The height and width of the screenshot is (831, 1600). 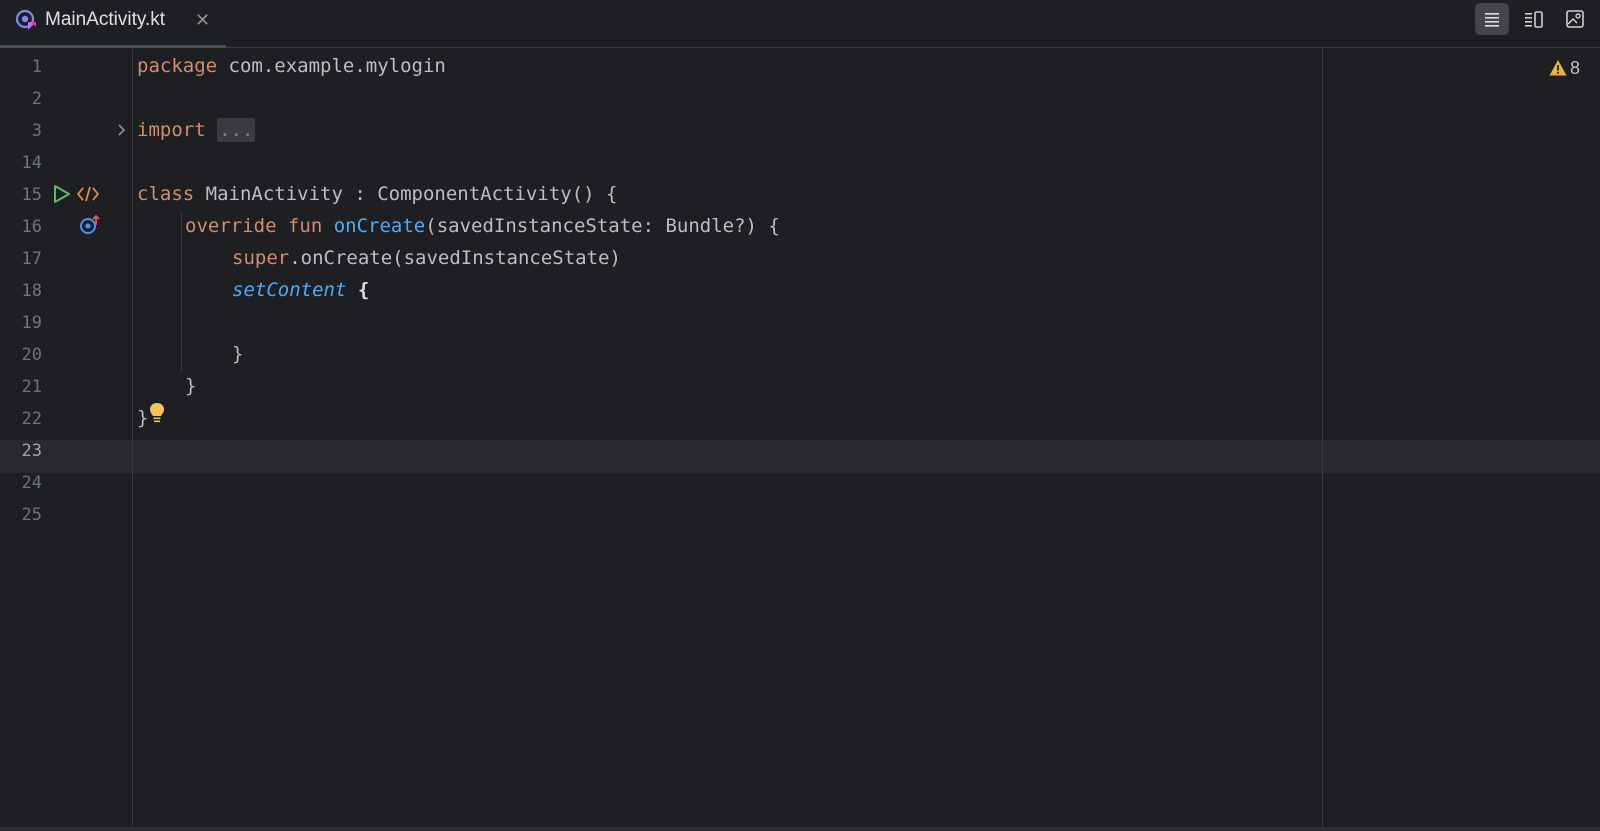 I want to click on tab-main-activity: MainActivity.kt ✕, so click(x=113, y=24).